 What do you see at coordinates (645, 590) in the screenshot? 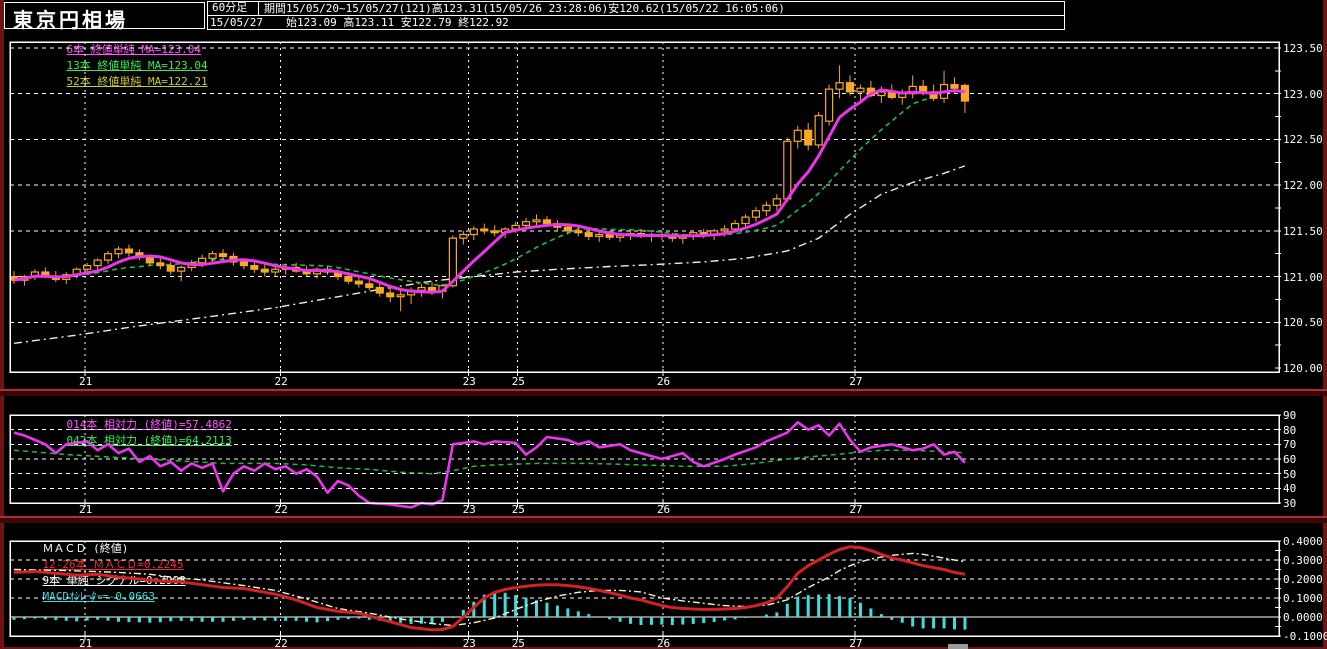
I see `macd-chart` at bounding box center [645, 590].